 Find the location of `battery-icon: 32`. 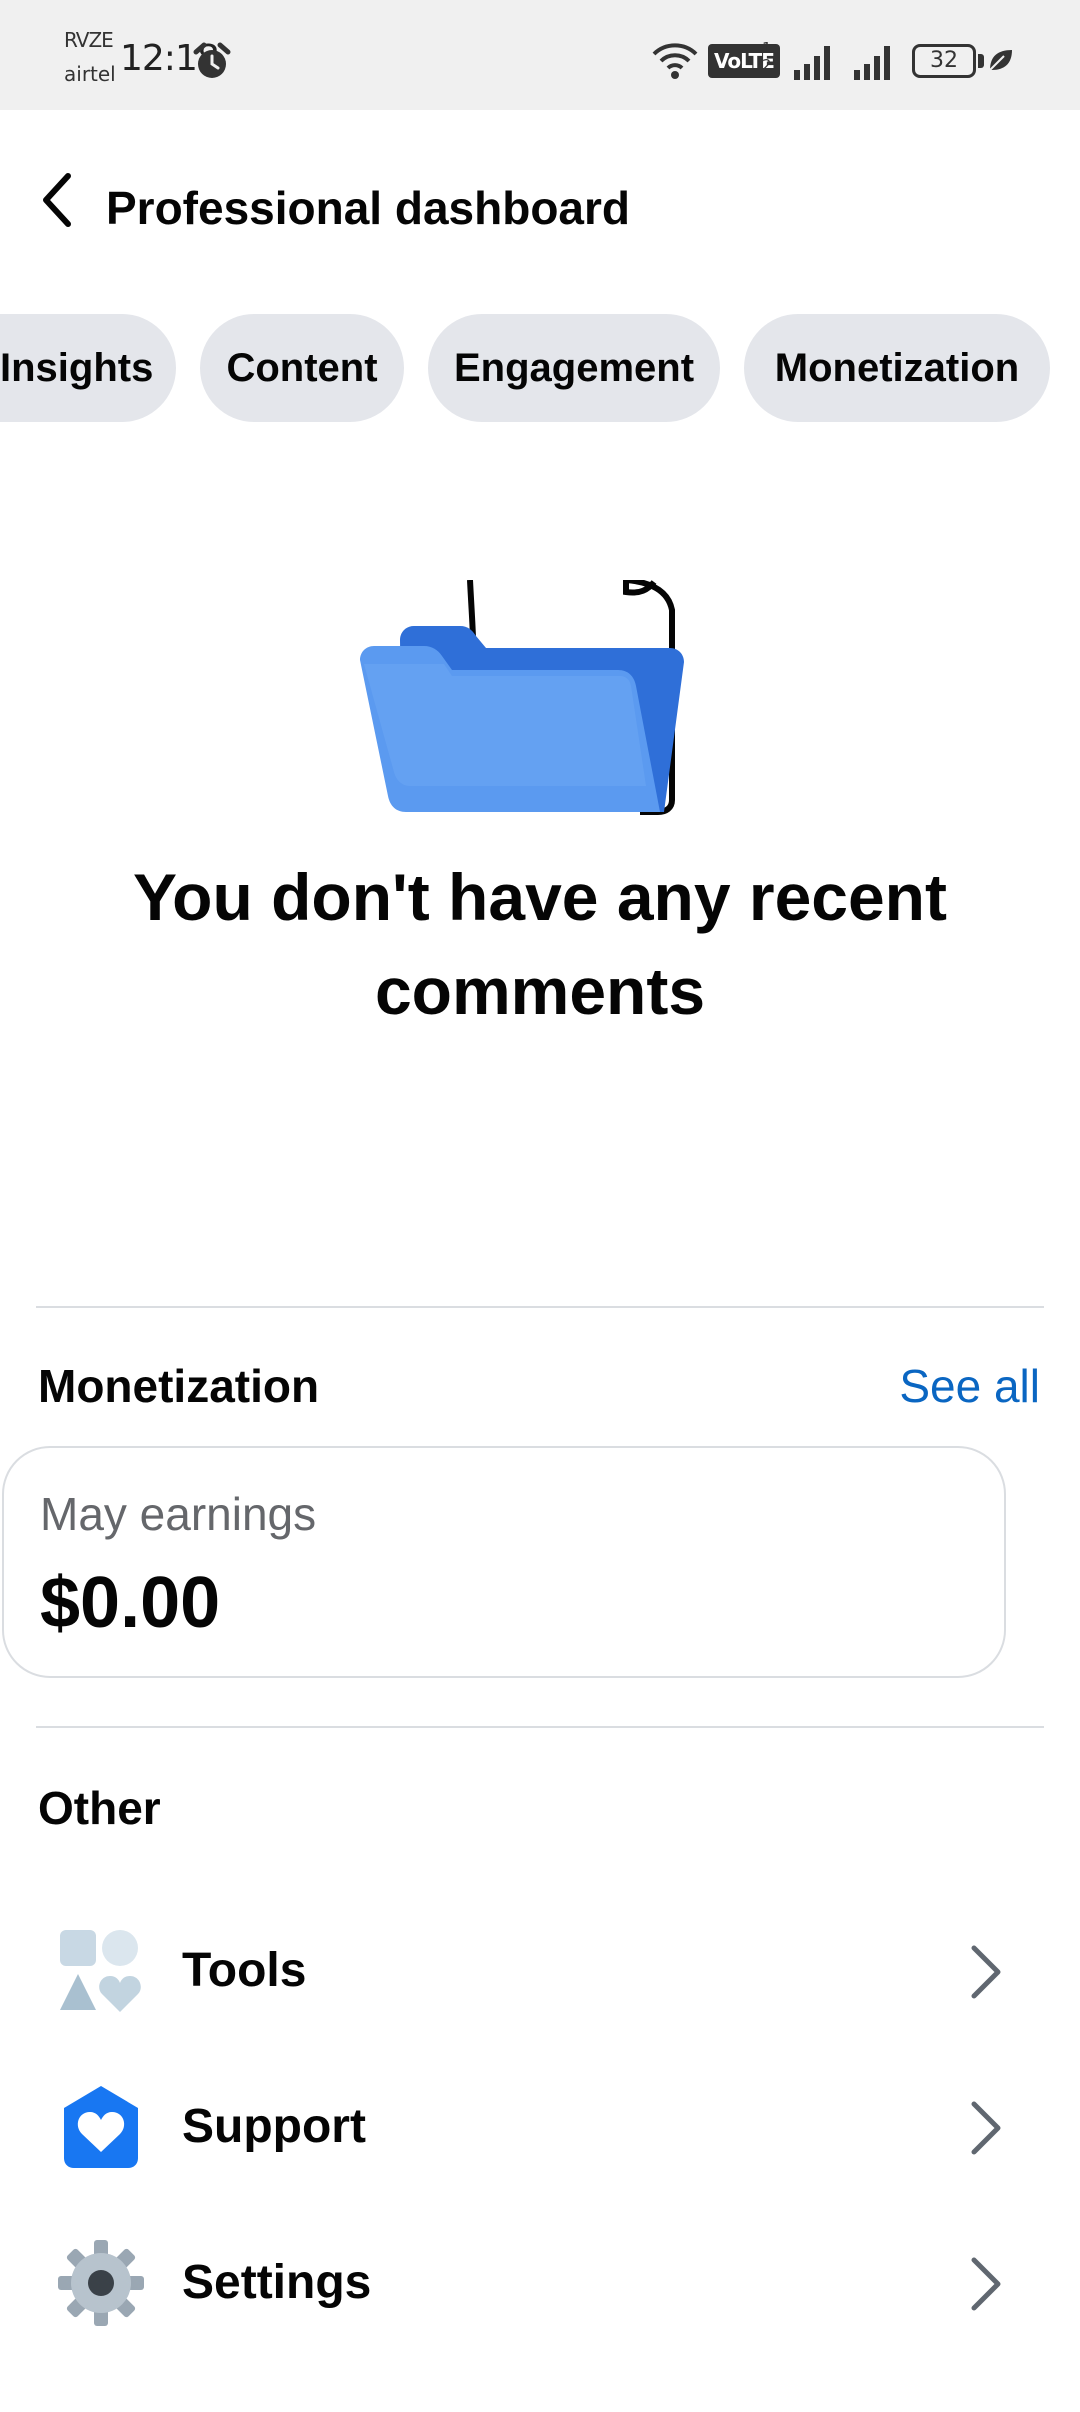

battery-icon: 32 is located at coordinates (944, 61).